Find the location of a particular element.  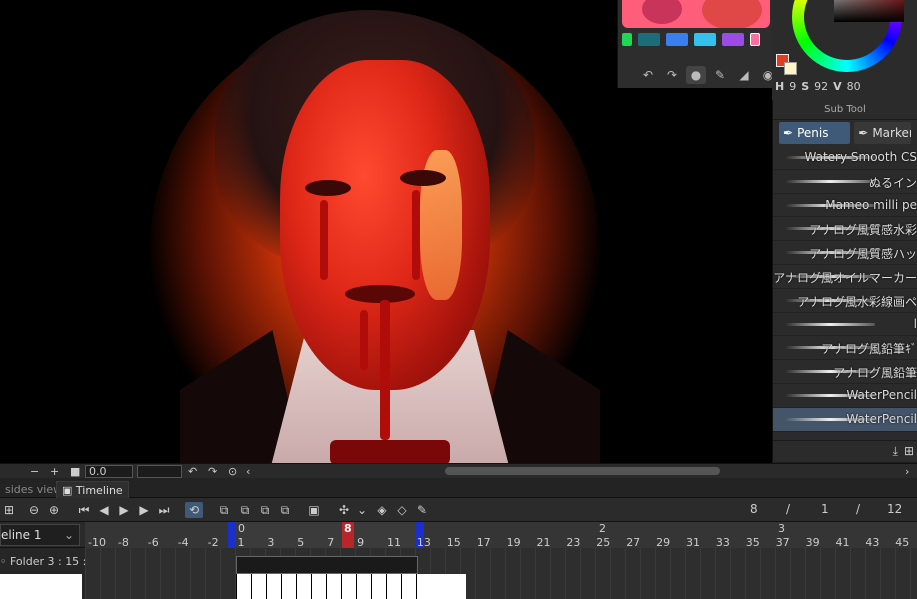

undo-icon: ↶ is located at coordinates (648, 75).